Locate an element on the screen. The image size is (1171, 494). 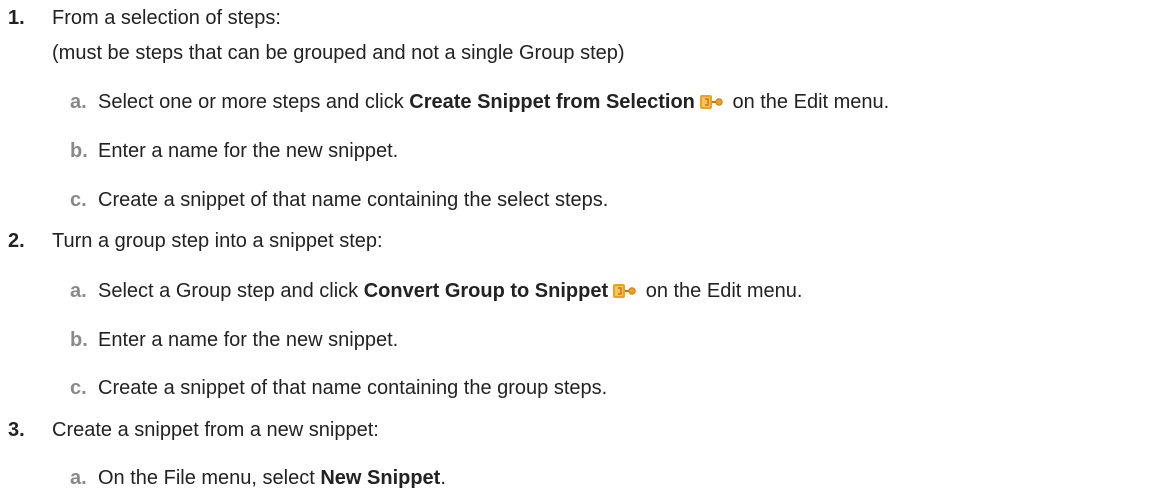
substep-text-before: Select one or more steps and click is located at coordinates (254, 102).